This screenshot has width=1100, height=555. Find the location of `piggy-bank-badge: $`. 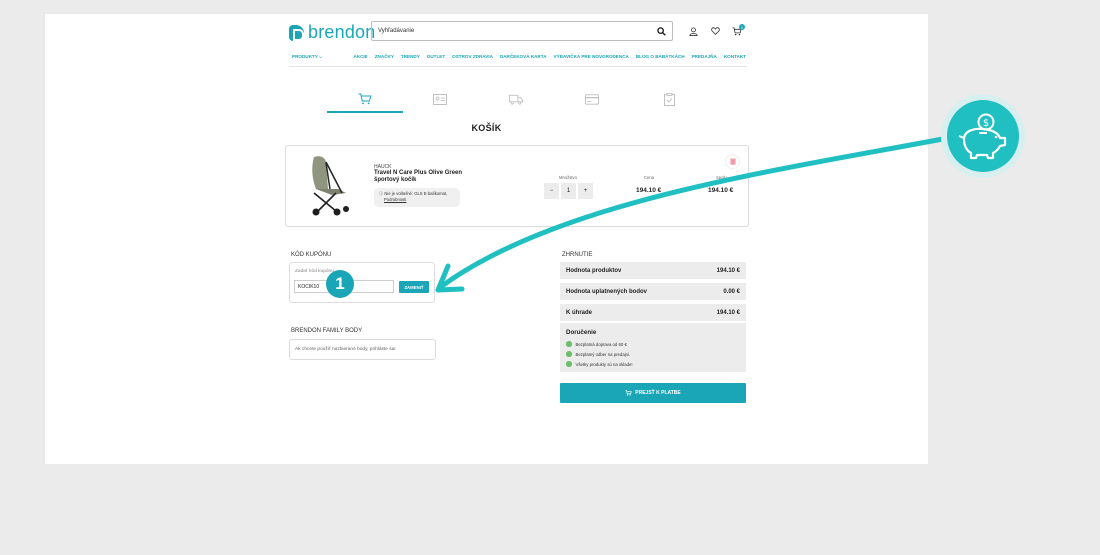

piggy-bank-badge: $ is located at coordinates (983, 136).